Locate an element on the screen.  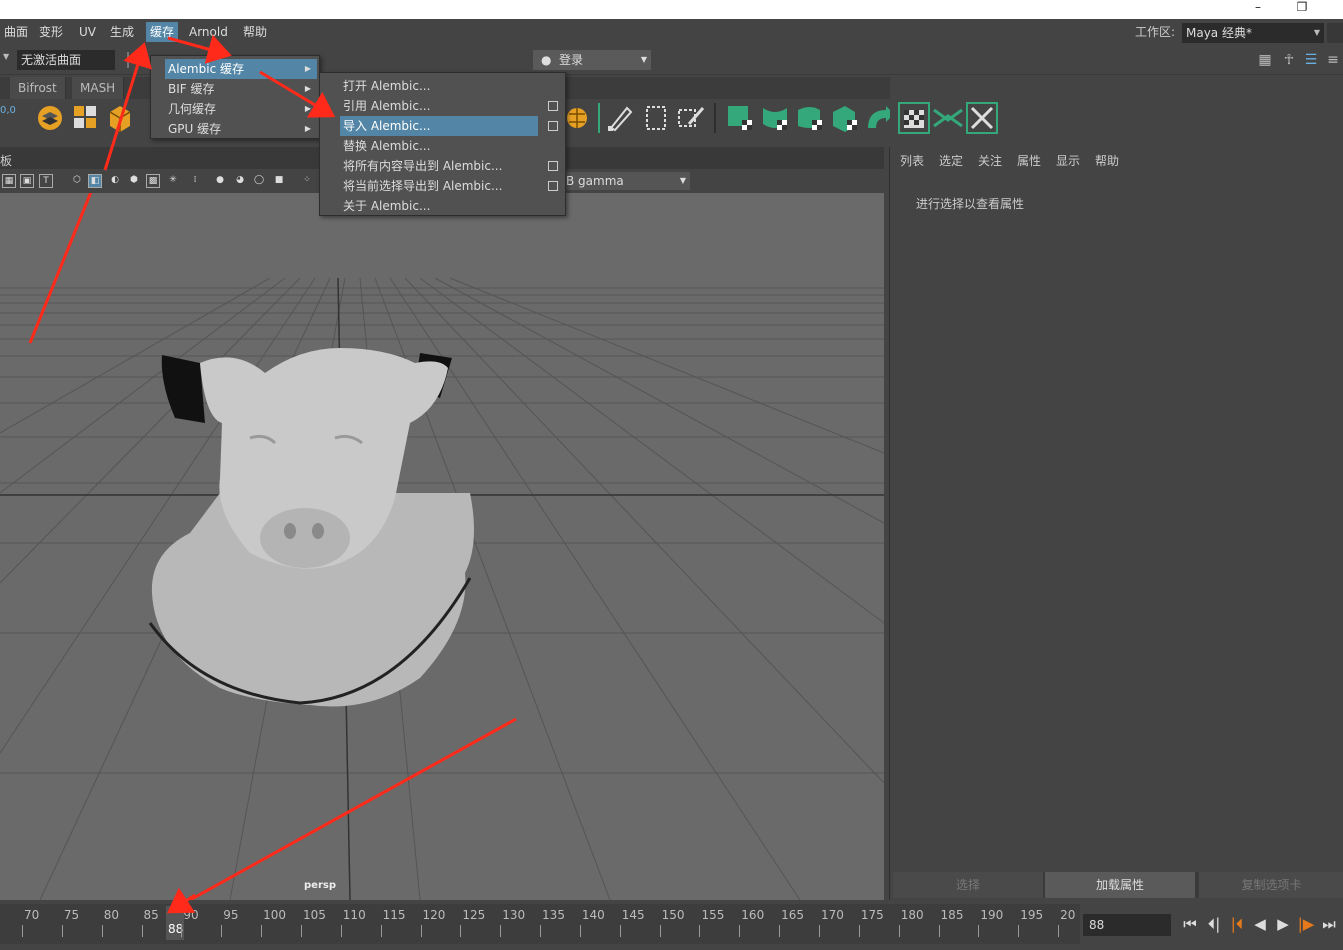
menu-item-gpu-cache: GPU 缓存 ▶ is located at coordinates (241, 129).